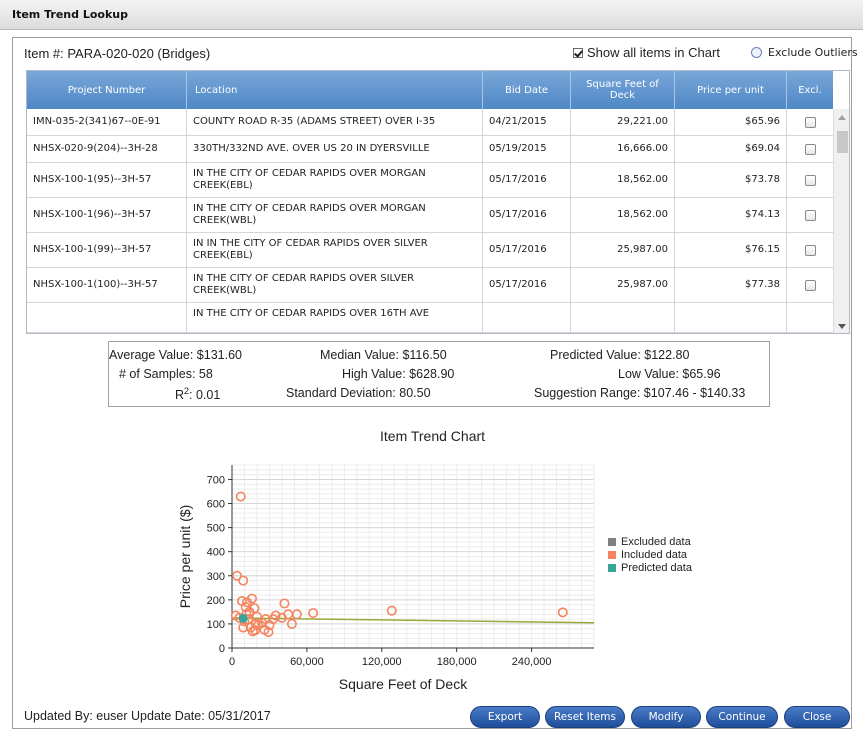 The width and height of the screenshot is (863, 740). I want to click on scroll-down-arrow-icon, so click(842, 326).